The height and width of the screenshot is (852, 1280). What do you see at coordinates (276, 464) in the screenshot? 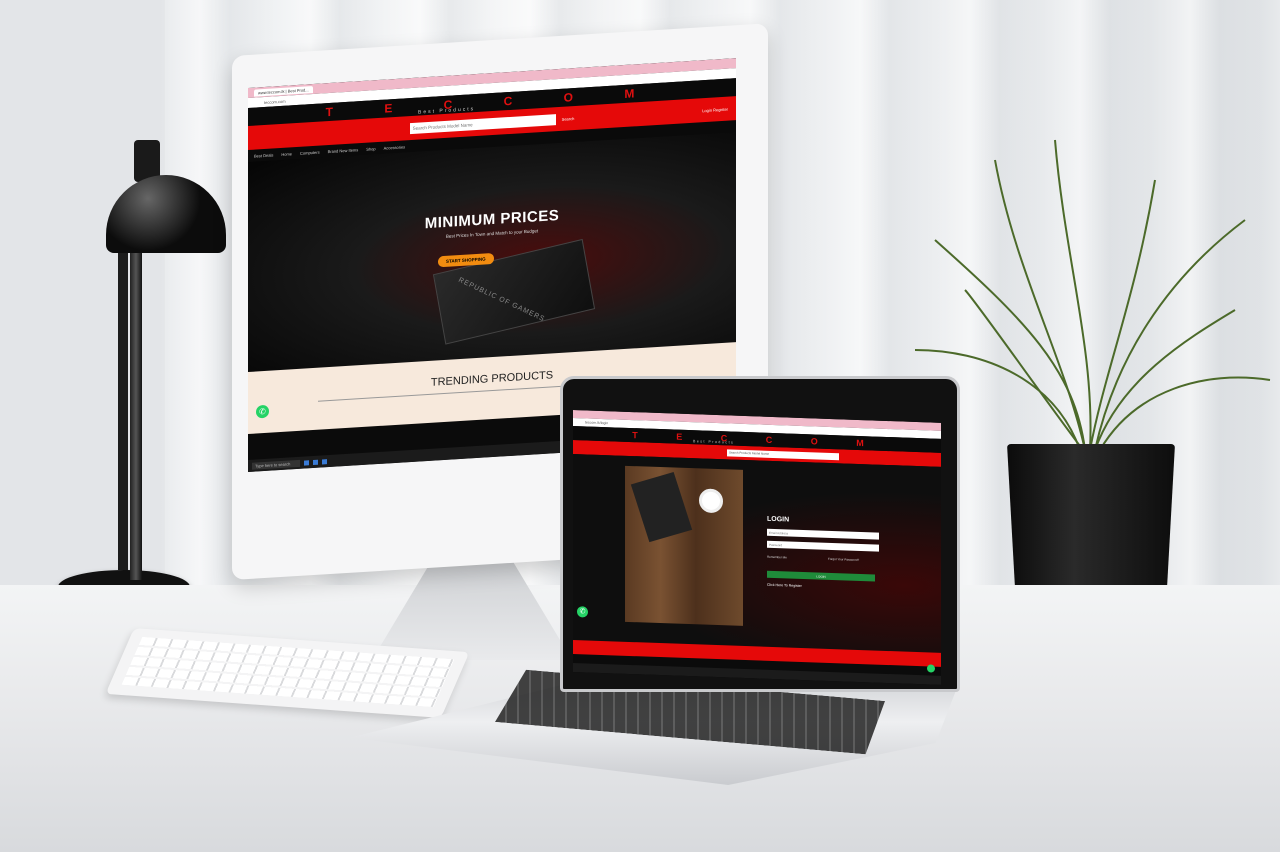
I see `taskbar-search: Type here to search` at bounding box center [276, 464].